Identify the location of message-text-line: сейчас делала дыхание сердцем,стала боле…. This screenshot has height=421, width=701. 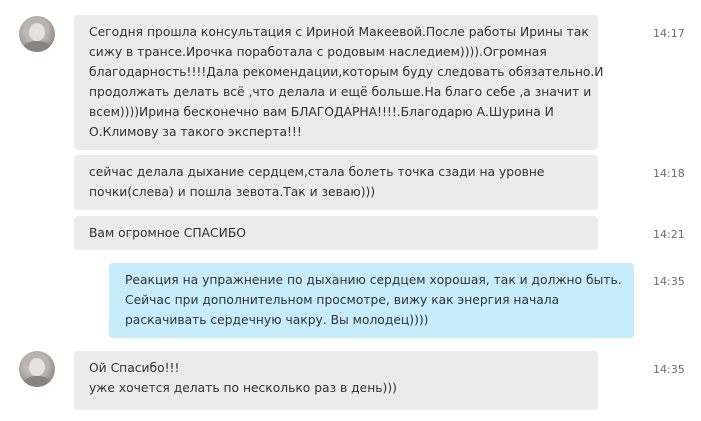
(317, 172).